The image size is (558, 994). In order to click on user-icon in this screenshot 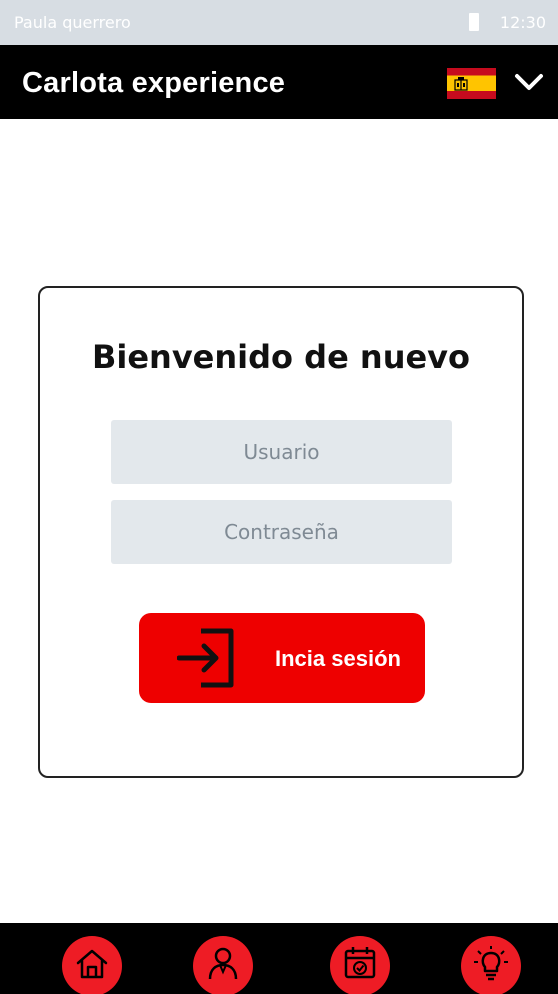, I will do `click(223, 963)`.